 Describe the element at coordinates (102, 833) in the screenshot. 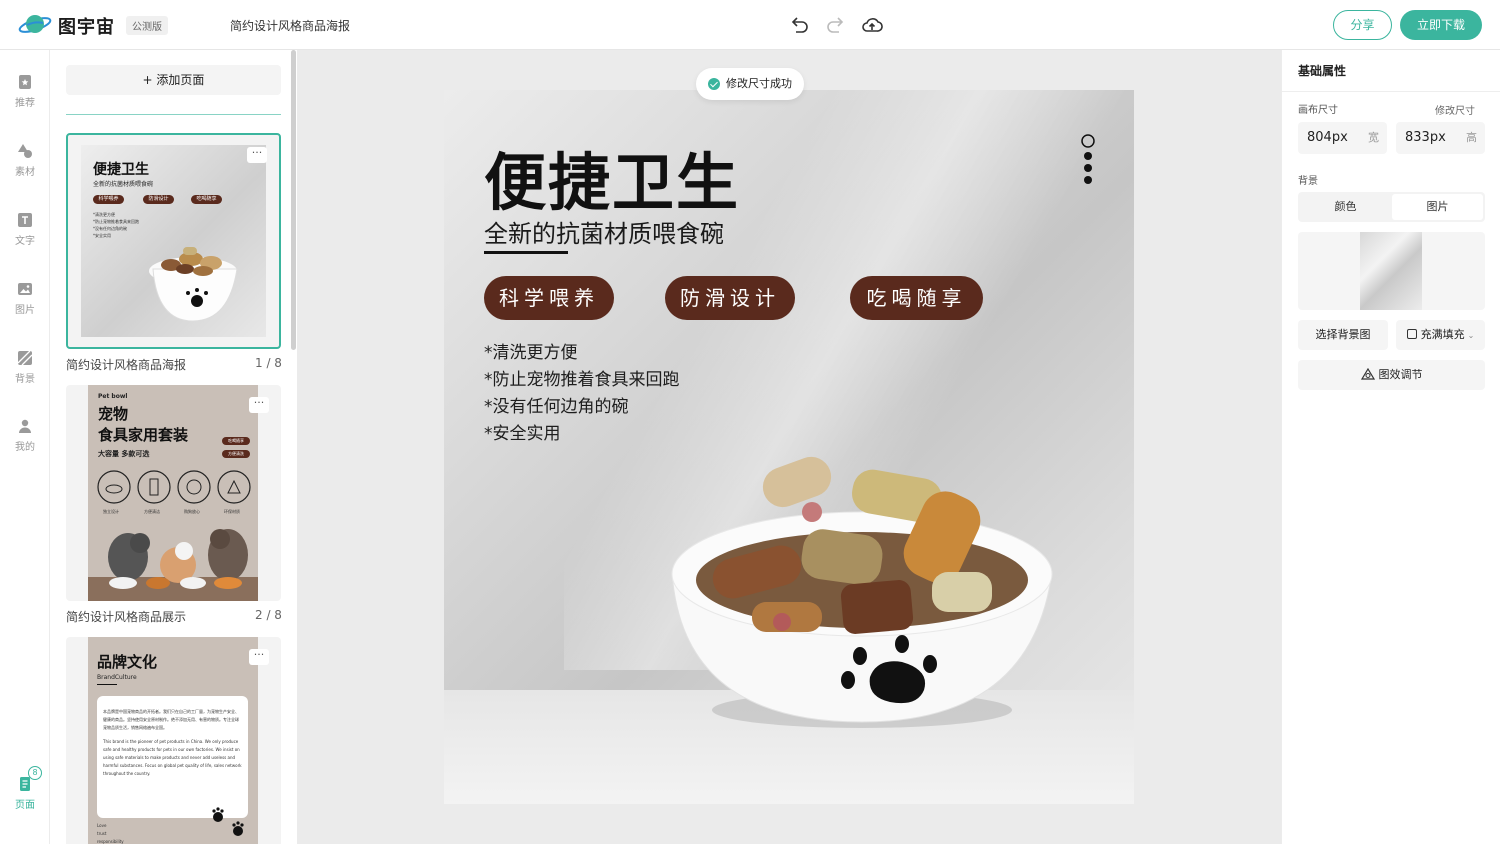

I see `thumb-footer-line: trust` at that location.